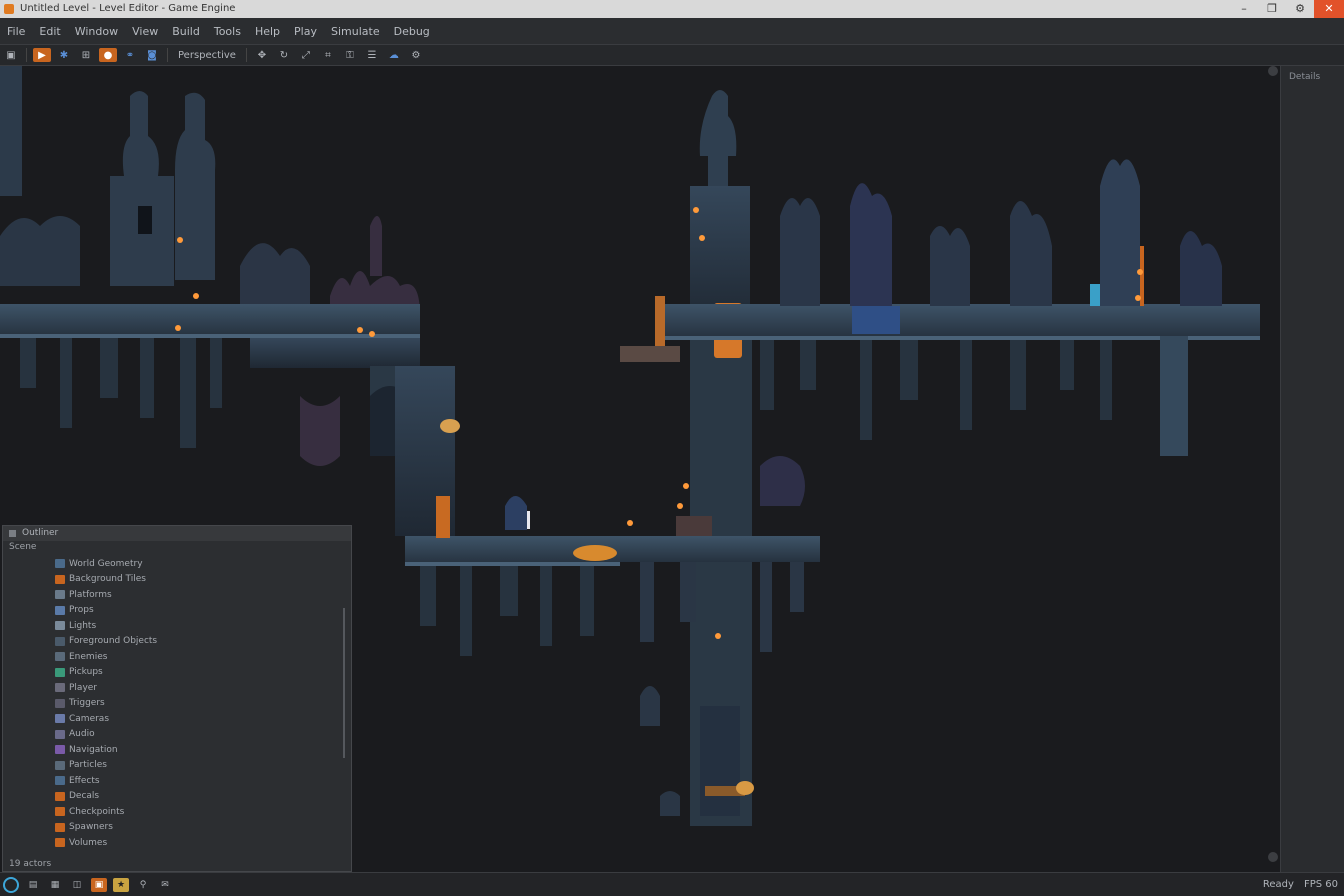 The image size is (1344, 896). What do you see at coordinates (84, 796) in the screenshot?
I see `outliner-item-label: Decals` at bounding box center [84, 796].